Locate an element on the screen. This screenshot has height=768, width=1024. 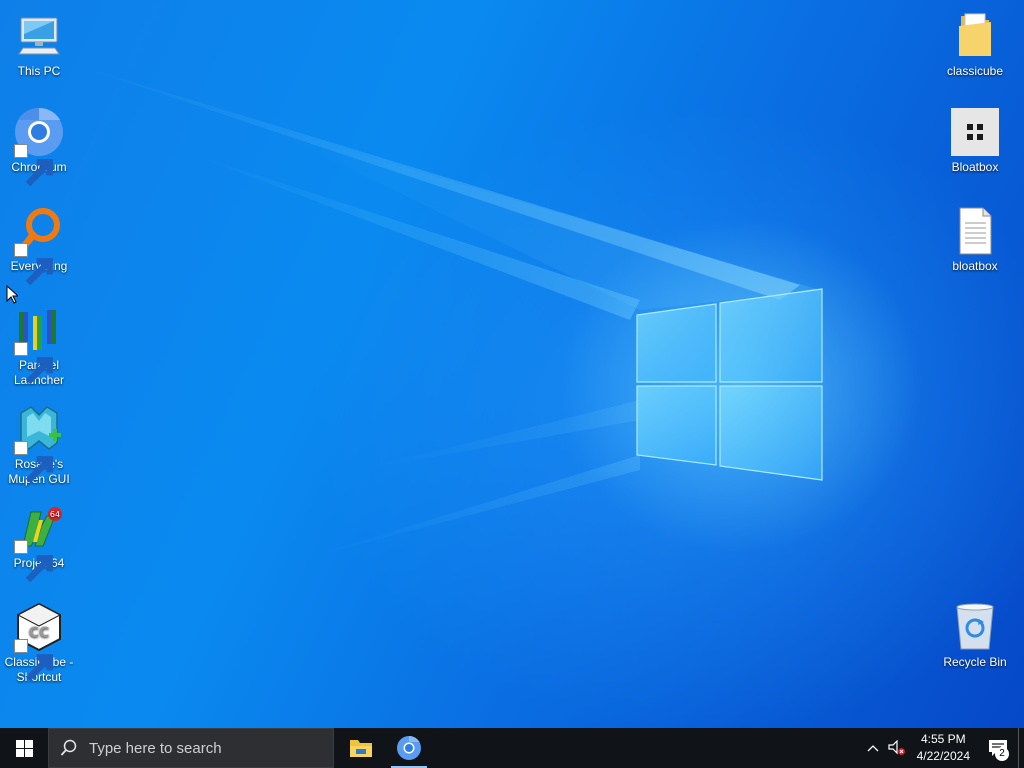
desktop-icon-this-pc: This PC is located at coordinates (39, 44).